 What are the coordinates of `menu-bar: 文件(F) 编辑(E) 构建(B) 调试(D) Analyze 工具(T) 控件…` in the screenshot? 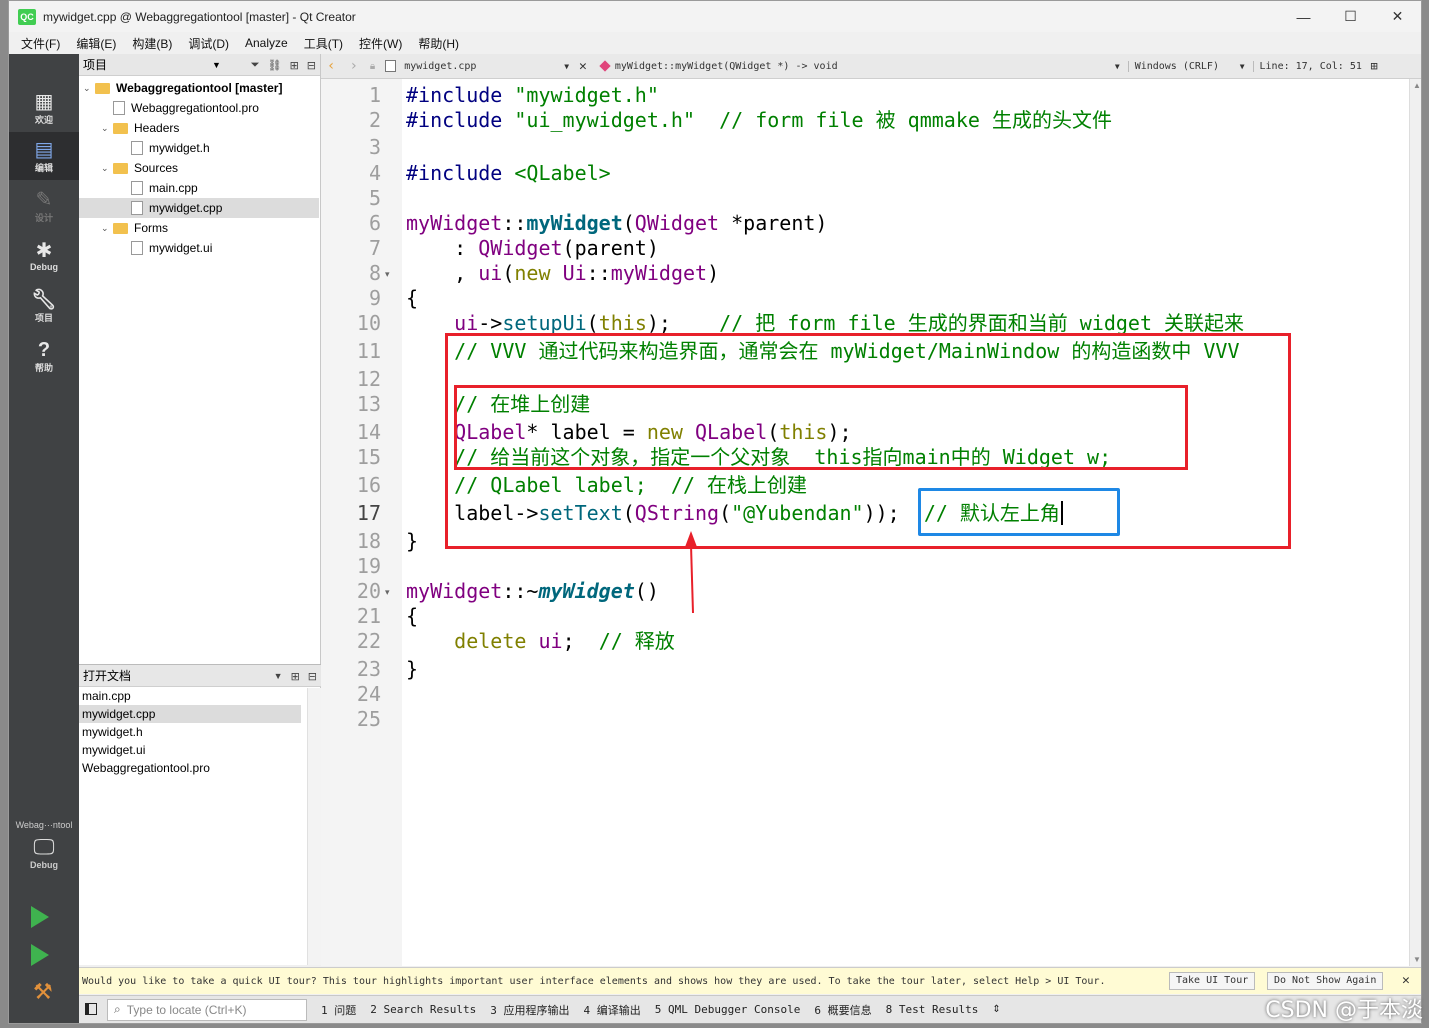 It's located at (715, 43).